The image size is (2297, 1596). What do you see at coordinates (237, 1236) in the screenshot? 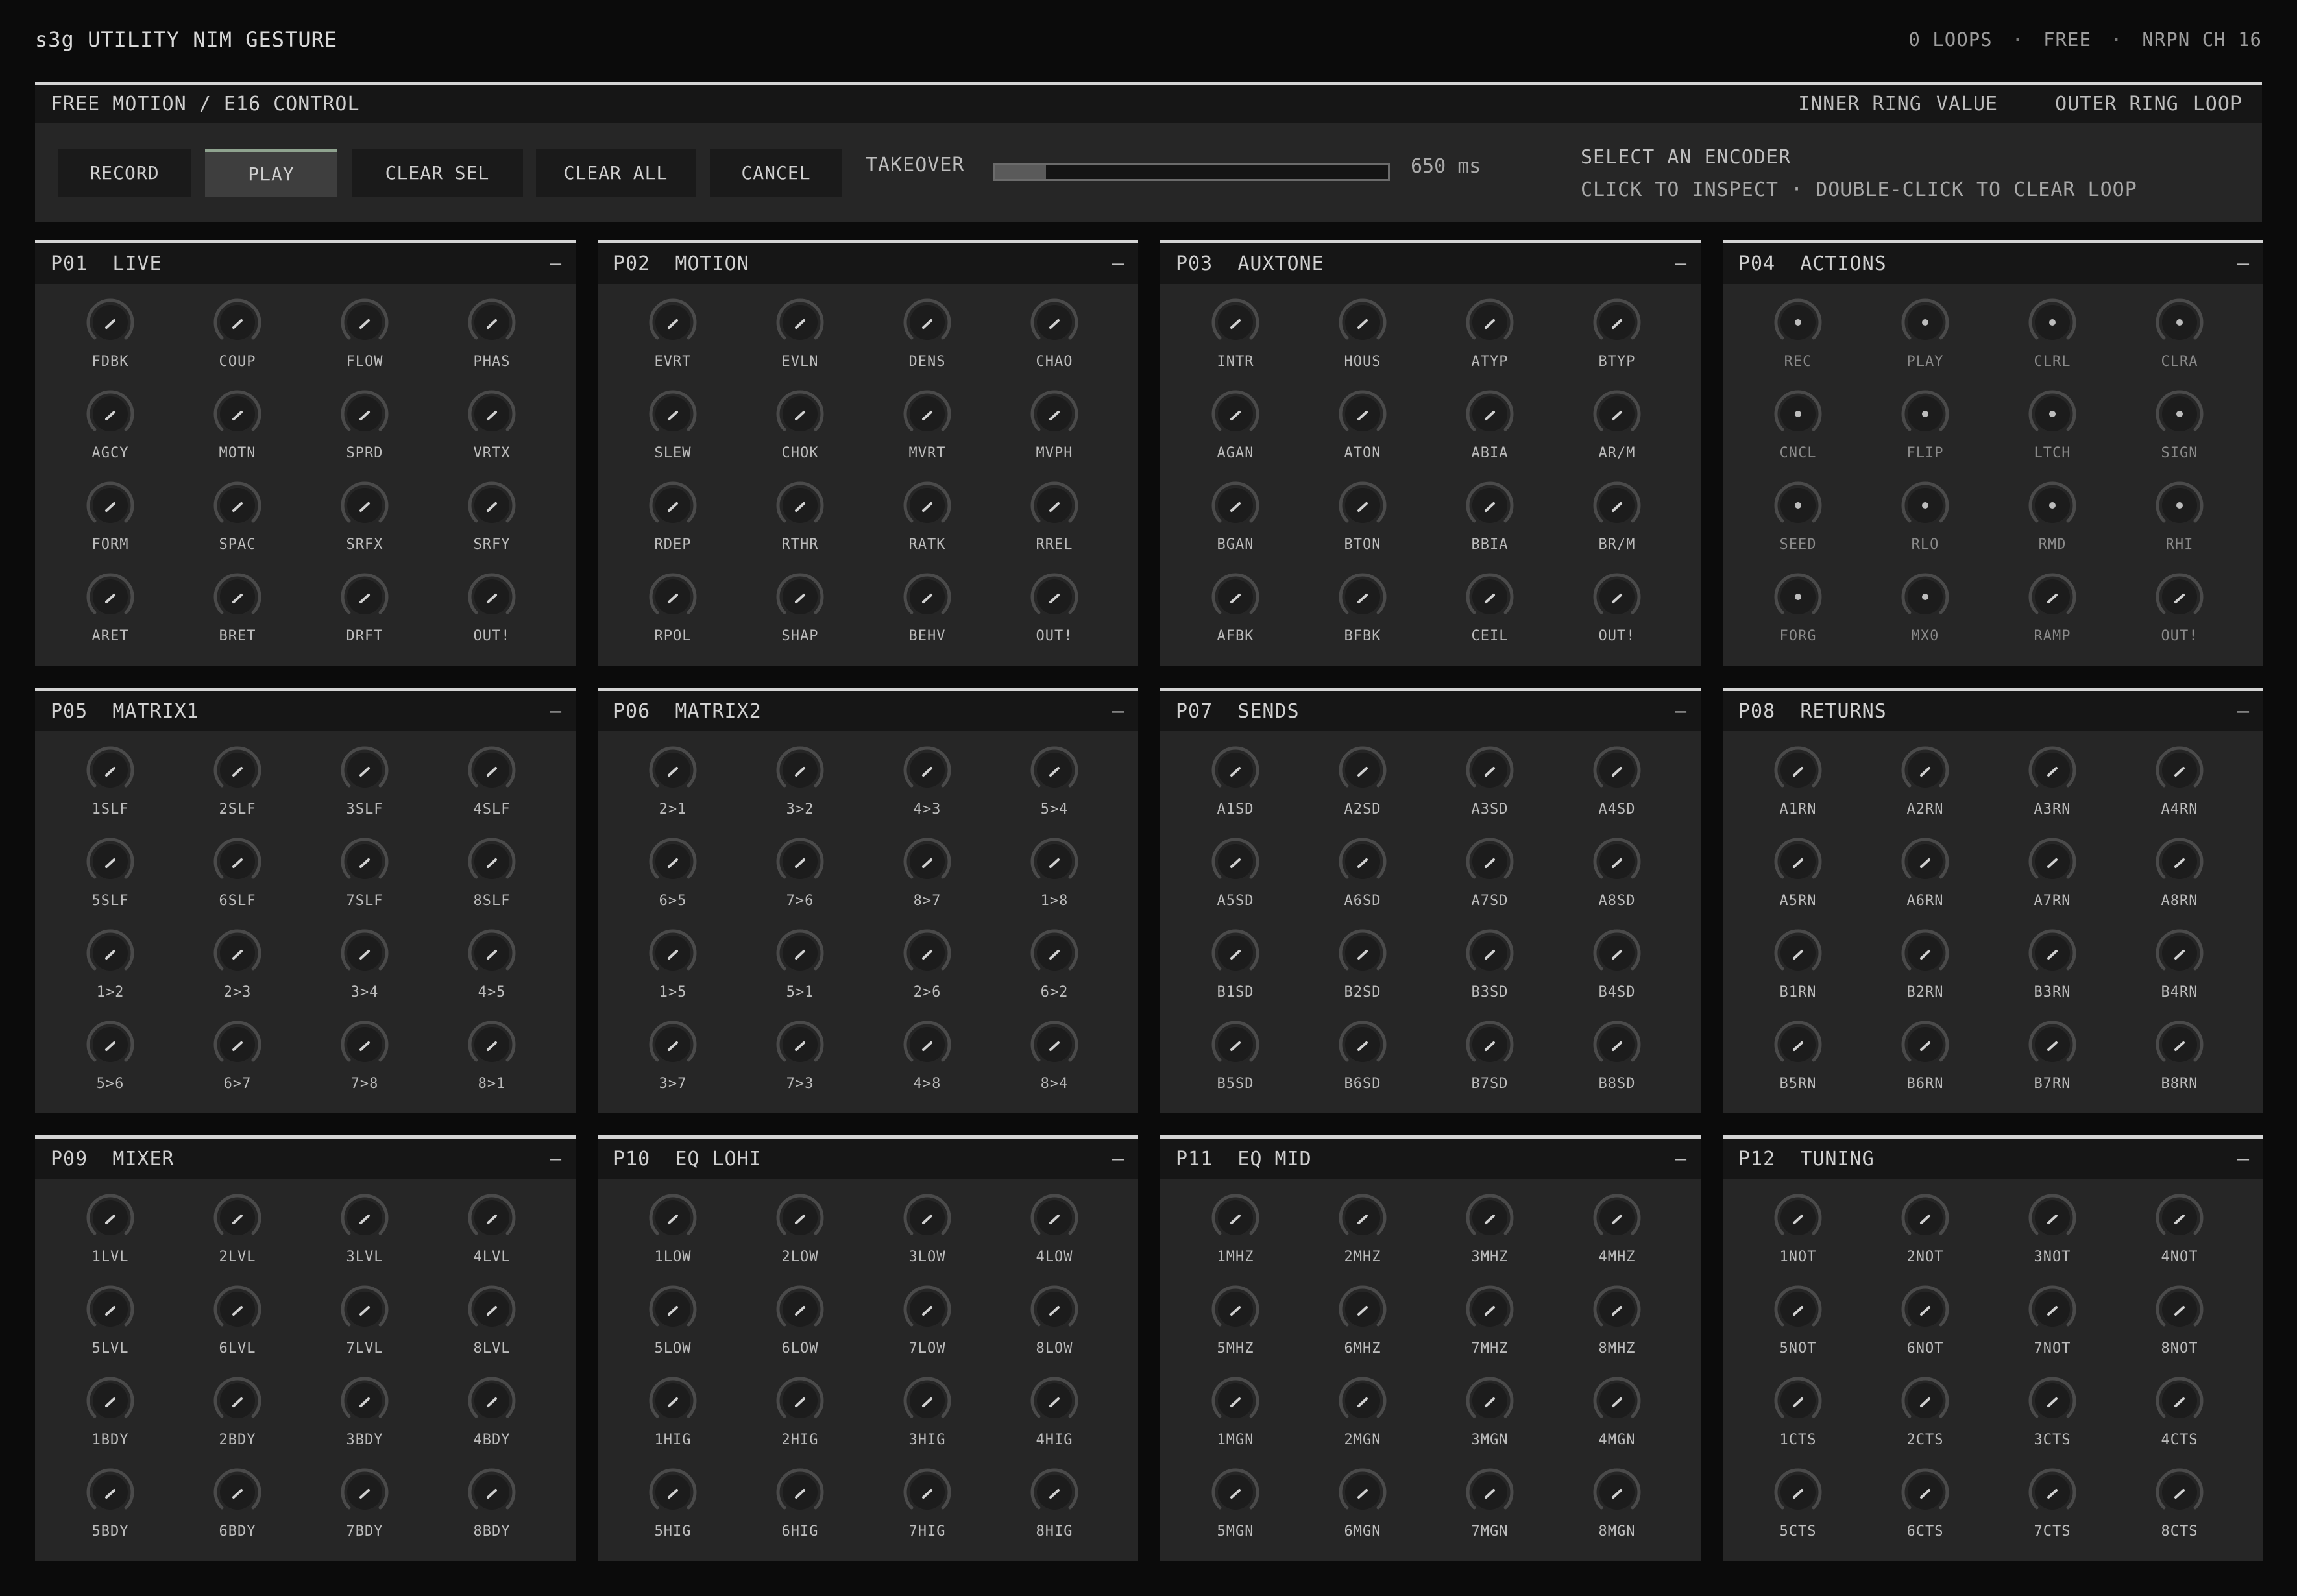
I see `encoder: 2LVL` at bounding box center [237, 1236].